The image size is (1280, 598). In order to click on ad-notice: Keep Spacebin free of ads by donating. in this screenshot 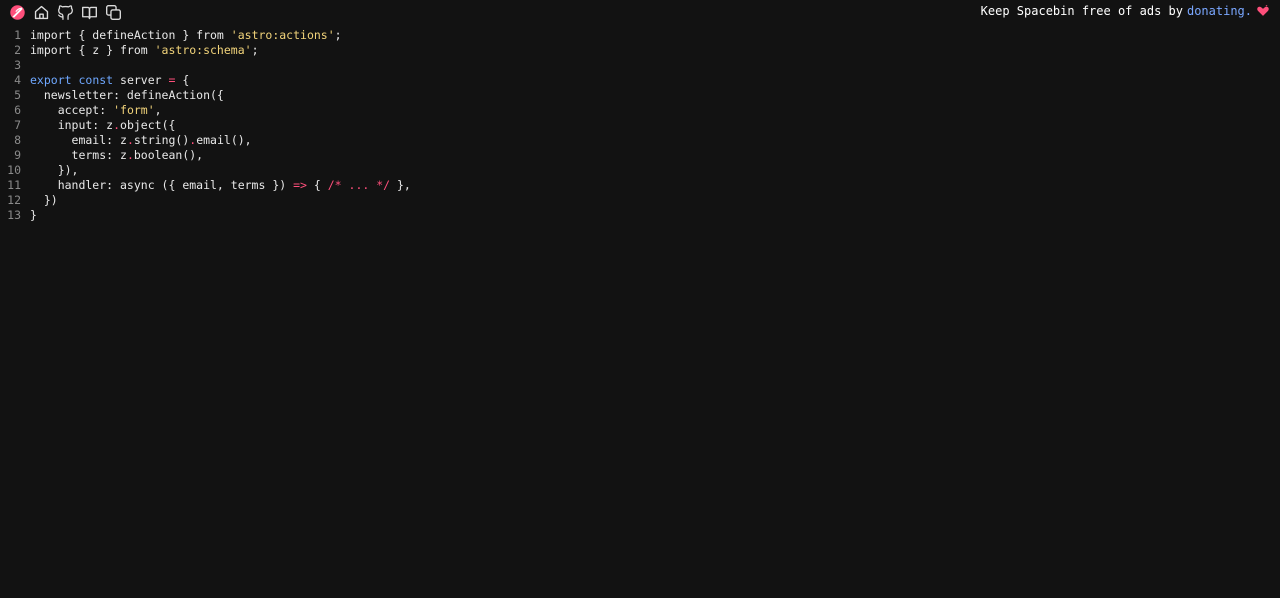, I will do `click(1125, 11)`.